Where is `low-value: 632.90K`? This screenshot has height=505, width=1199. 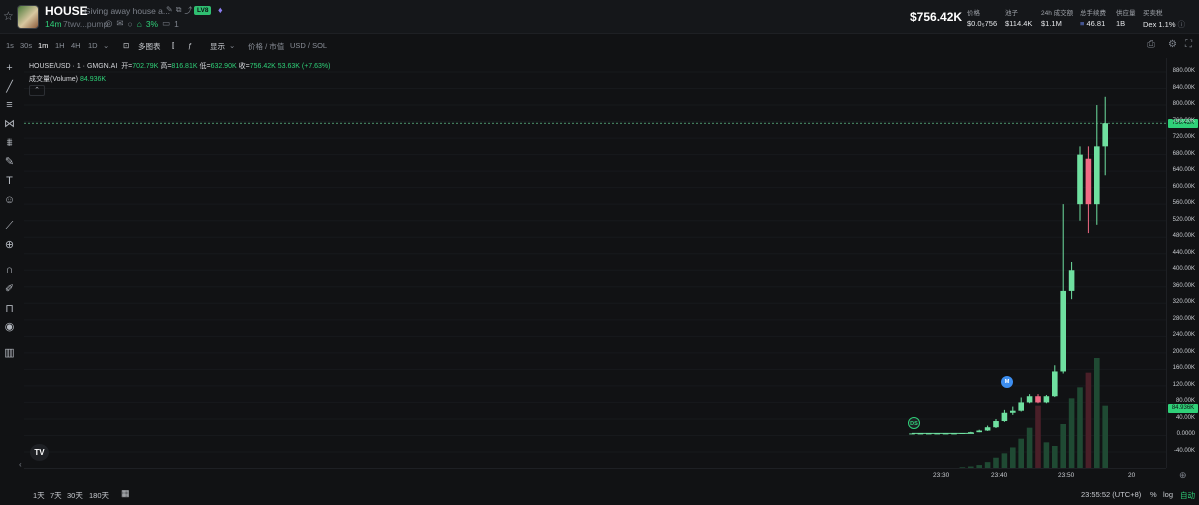
low-value: 632.90K is located at coordinates (223, 66).